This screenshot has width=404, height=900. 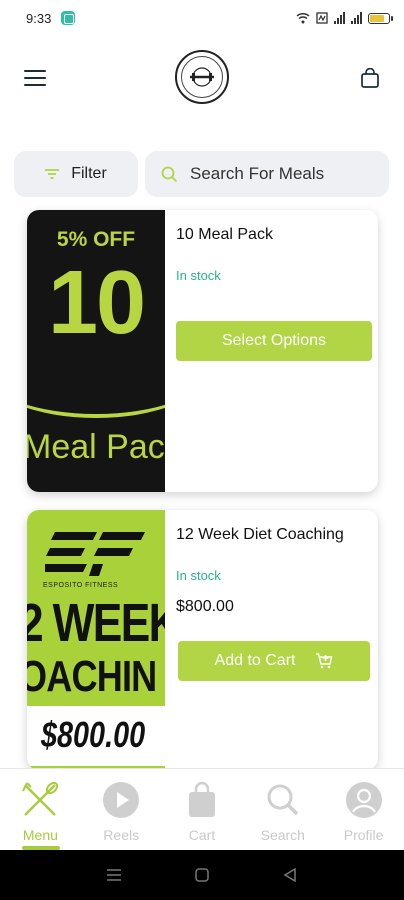 I want to click on brand-logo, so click(x=202, y=77).